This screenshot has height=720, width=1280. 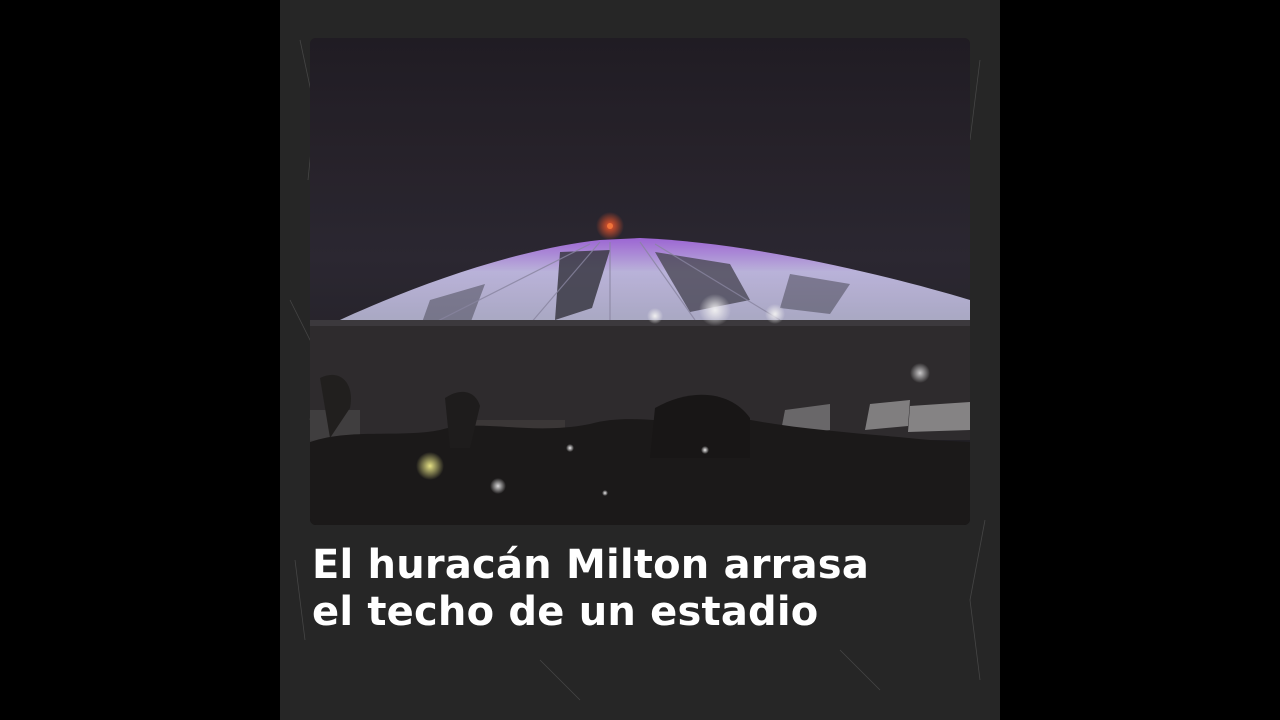 I want to click on headline-line-2: el techo de un estadio, so click(x=565, y=612).